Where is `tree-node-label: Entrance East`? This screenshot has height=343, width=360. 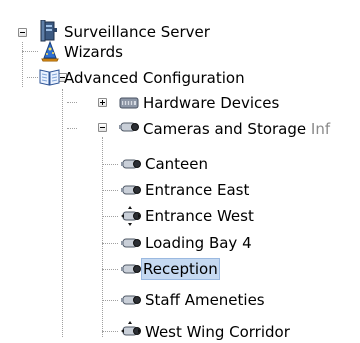 tree-node-label: Entrance East is located at coordinates (197, 190).